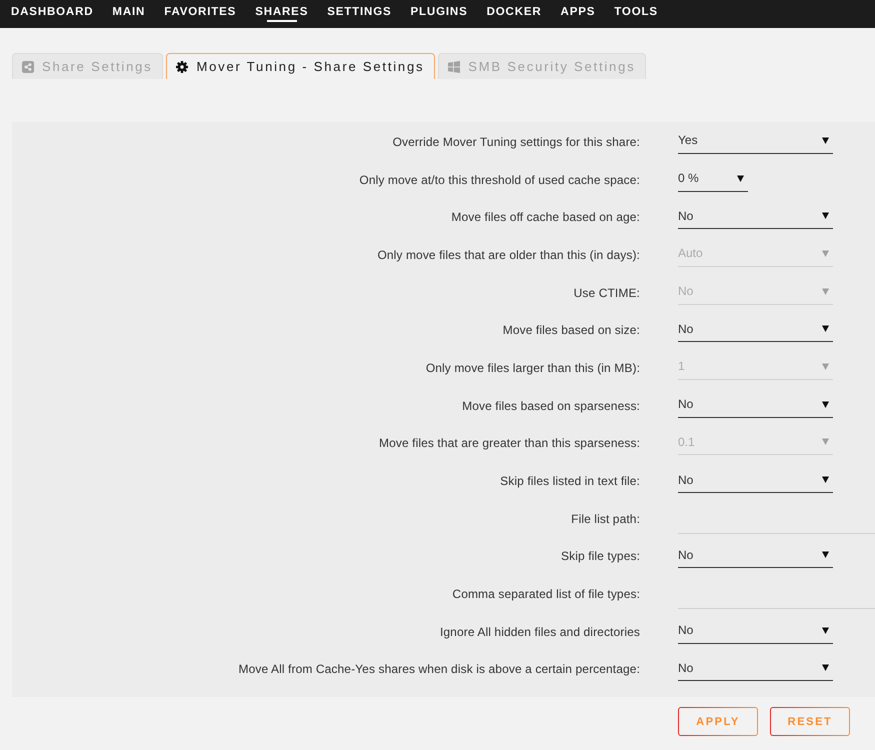  What do you see at coordinates (607, 293) in the screenshot?
I see `field-label: Use CTIME:` at bounding box center [607, 293].